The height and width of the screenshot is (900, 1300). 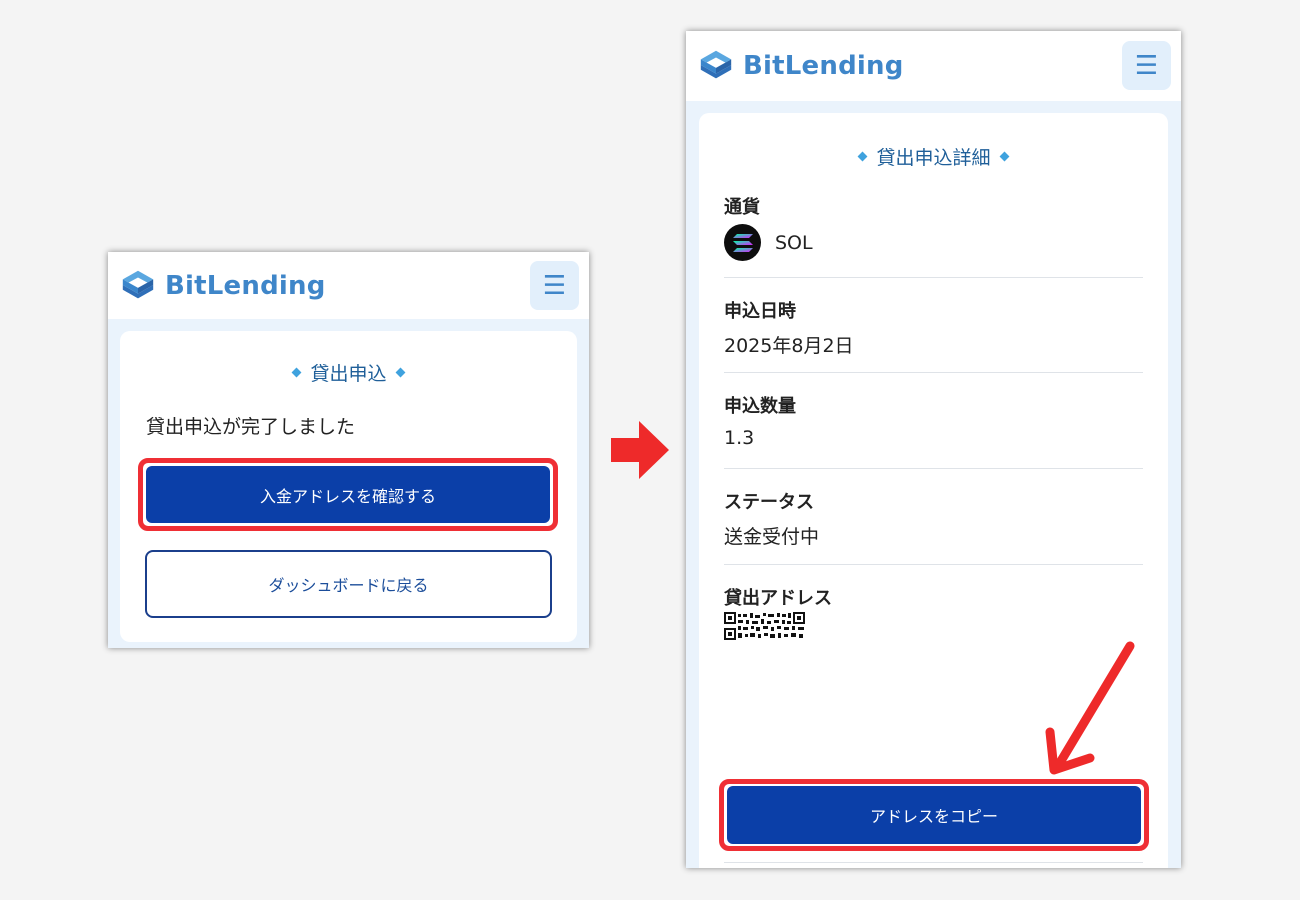 I want to click on application-card: 貸出申込 貸出申込が完了しました 入金アドレスを確認する ダッシュボードに戻る, so click(x=348, y=486).